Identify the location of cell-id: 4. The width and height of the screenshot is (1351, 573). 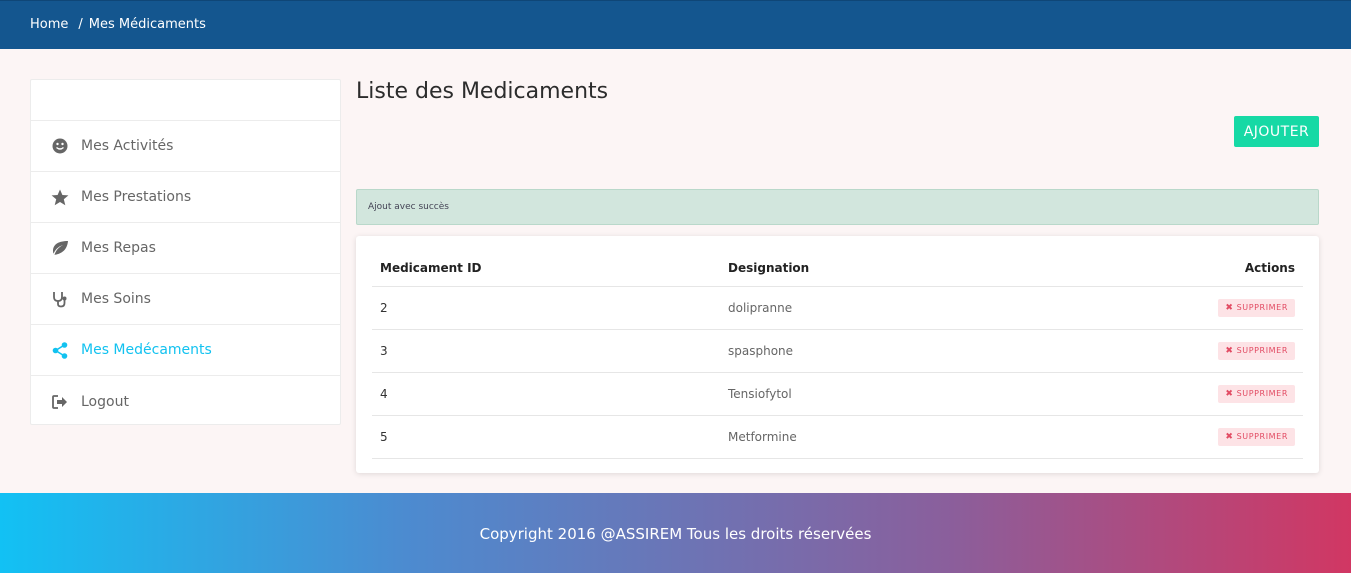
(546, 394).